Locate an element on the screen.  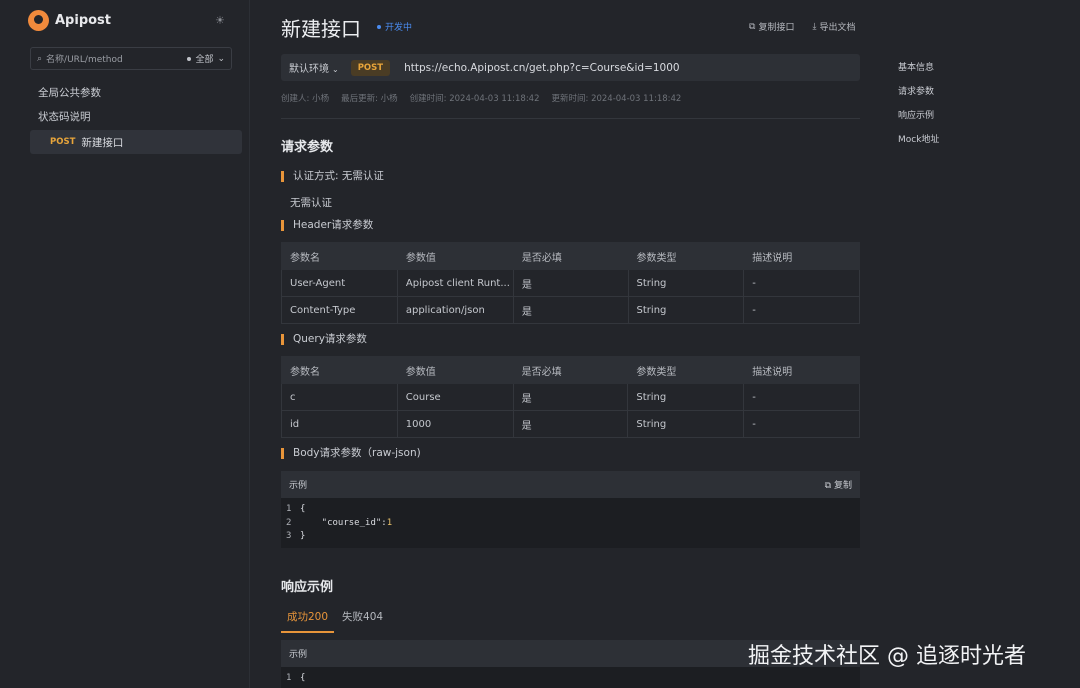
search-input: ⌕ 名称/URL/method 全部 ⌄ is located at coordinates (131, 58).